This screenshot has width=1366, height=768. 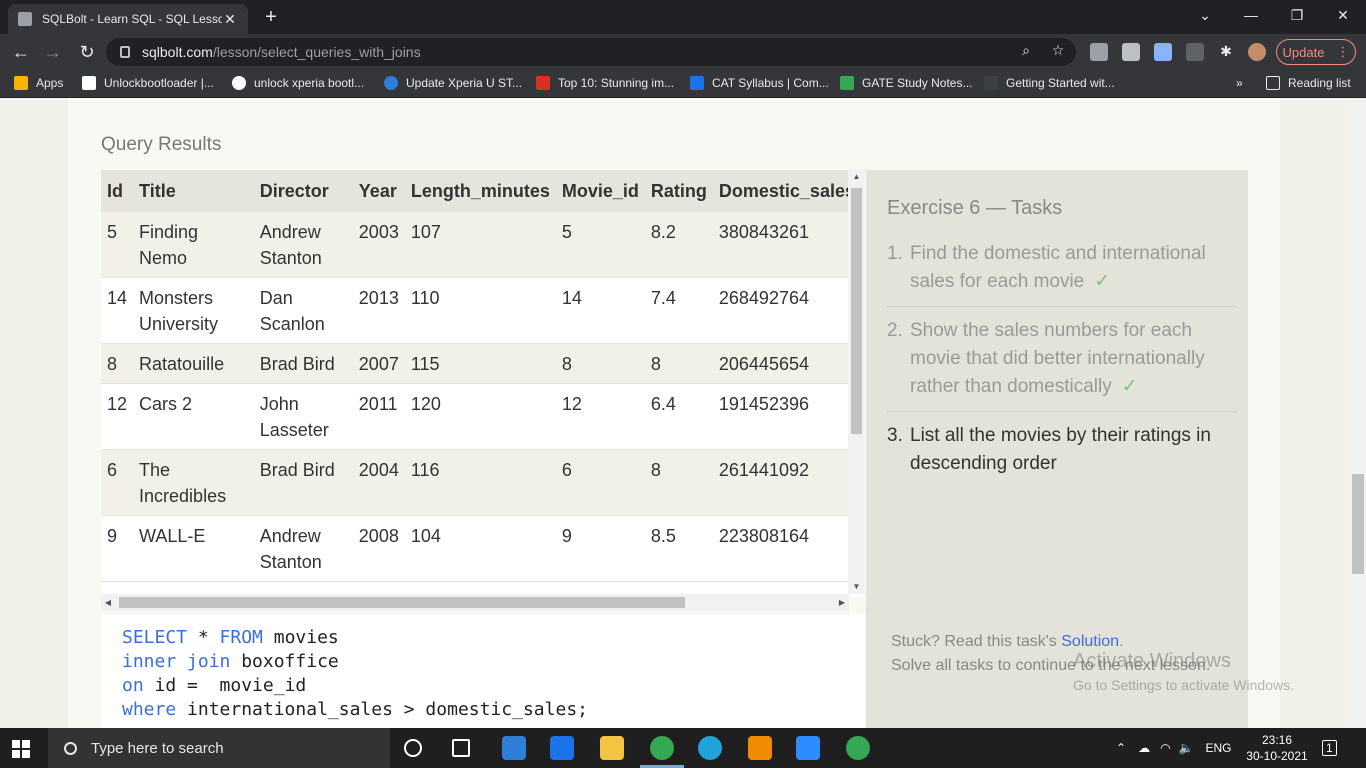 What do you see at coordinates (1058, 50) in the screenshot?
I see `bookmark-star-icon: ☆` at bounding box center [1058, 50].